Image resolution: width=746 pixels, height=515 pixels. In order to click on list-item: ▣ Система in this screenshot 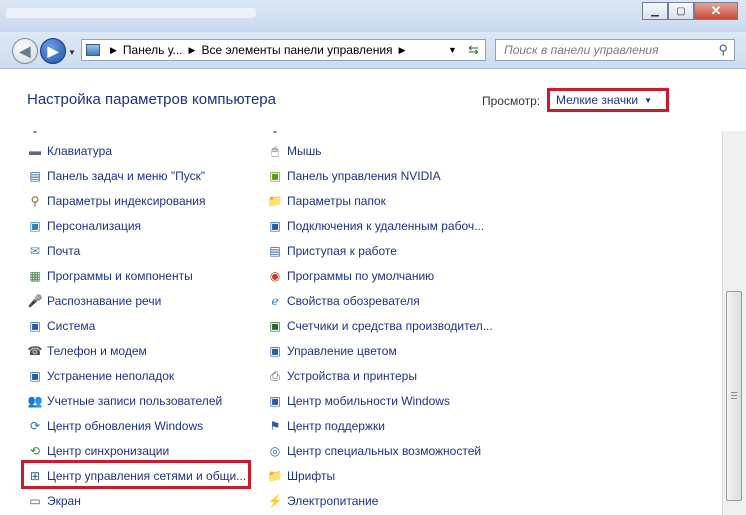, I will do `click(61, 326)`.